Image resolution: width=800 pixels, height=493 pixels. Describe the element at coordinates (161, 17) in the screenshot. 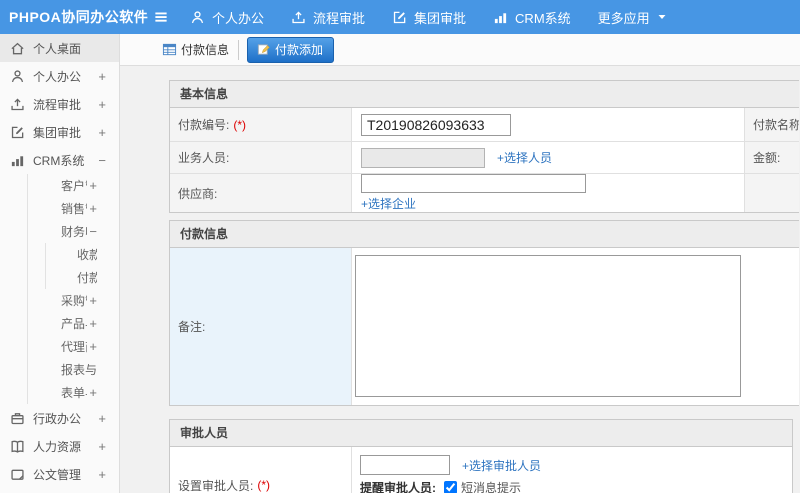

I see `hamburger-menu-icon` at that location.